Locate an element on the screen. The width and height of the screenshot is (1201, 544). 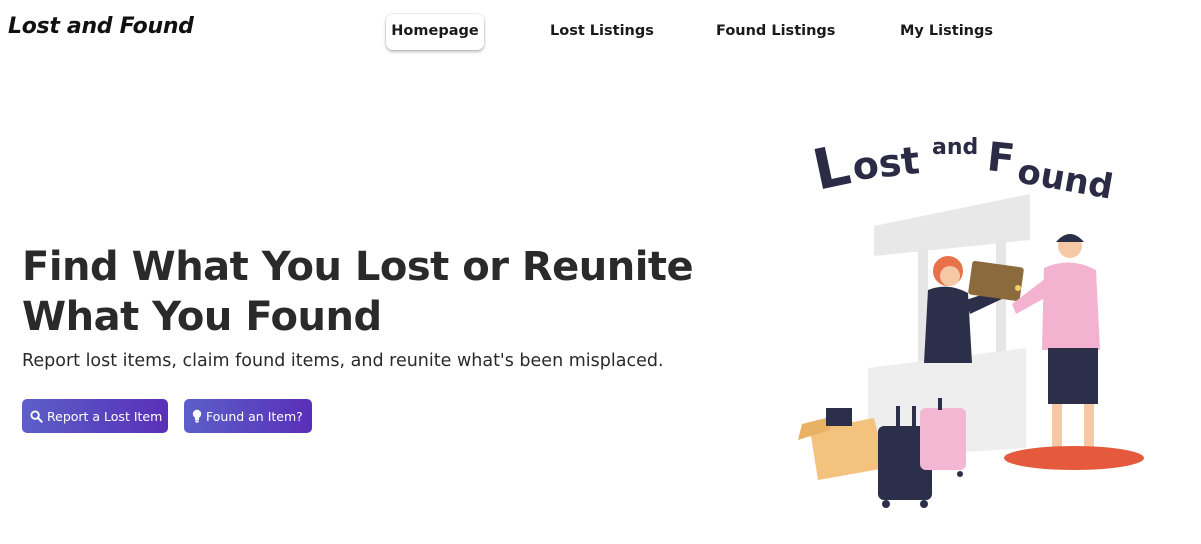
found-item-button: Found an Item? is located at coordinates (248, 416).